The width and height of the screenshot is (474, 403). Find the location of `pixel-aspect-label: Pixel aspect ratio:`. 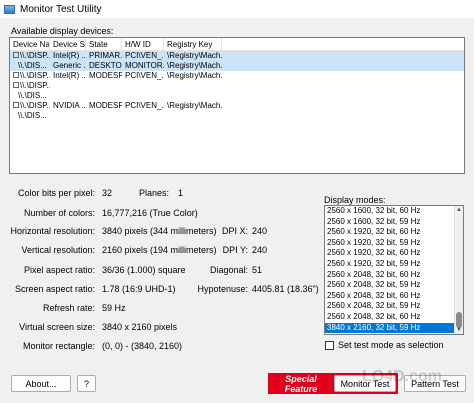

pixel-aspect-label: Pixel aspect ratio: is located at coordinates (59, 270).